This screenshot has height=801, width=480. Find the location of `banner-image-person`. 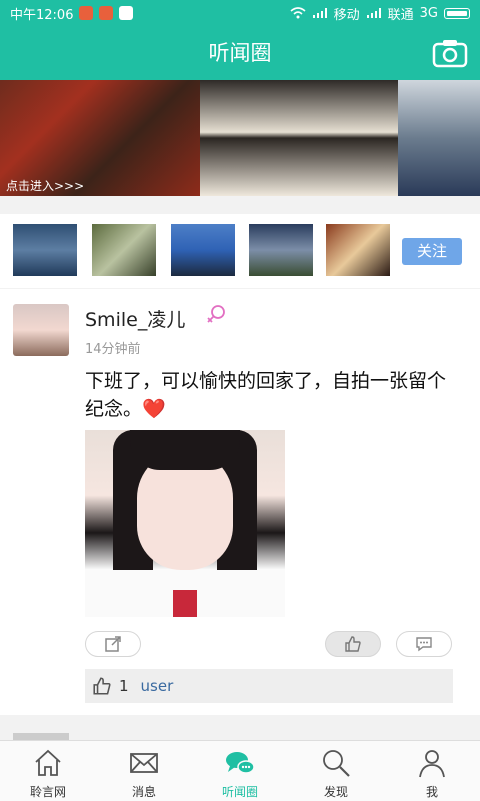

banner-image-person is located at coordinates (439, 138).